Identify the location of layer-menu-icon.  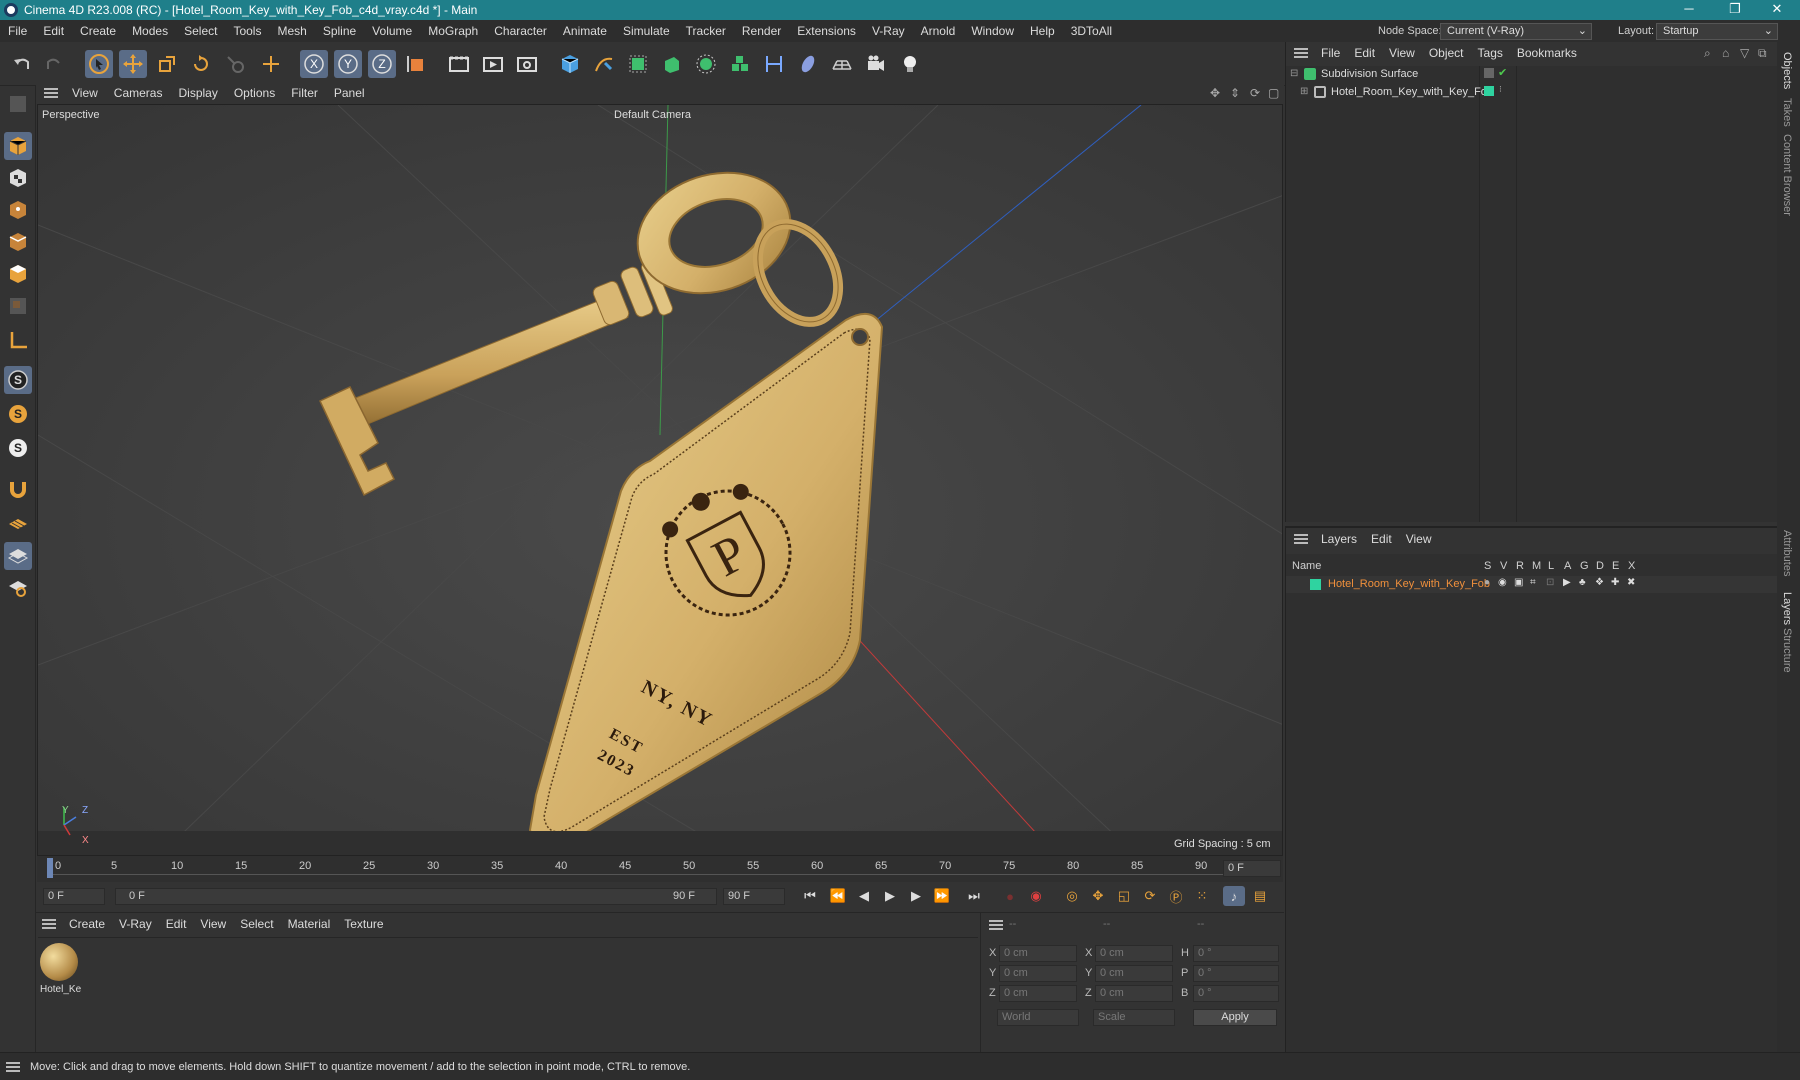
(1301, 539).